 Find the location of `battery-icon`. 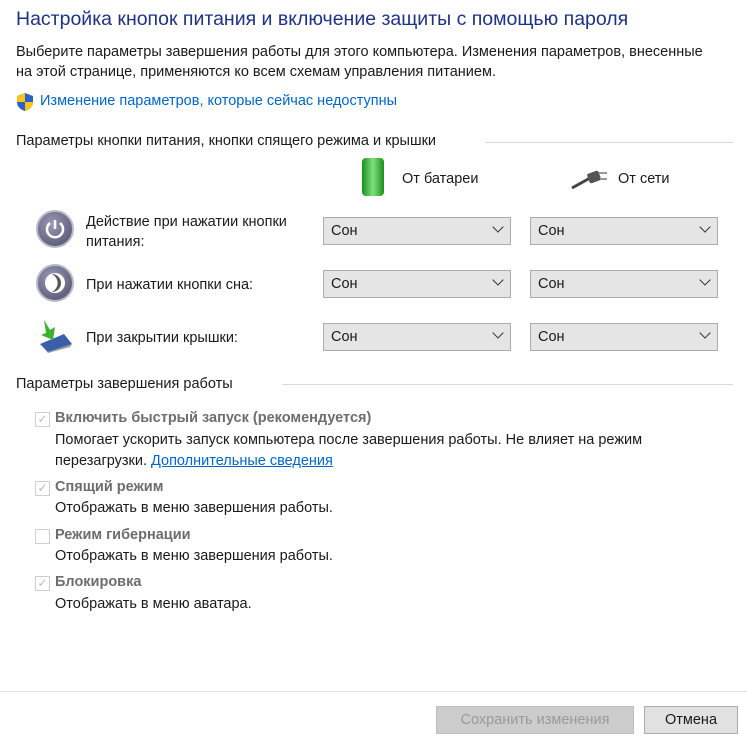

battery-icon is located at coordinates (373, 177).